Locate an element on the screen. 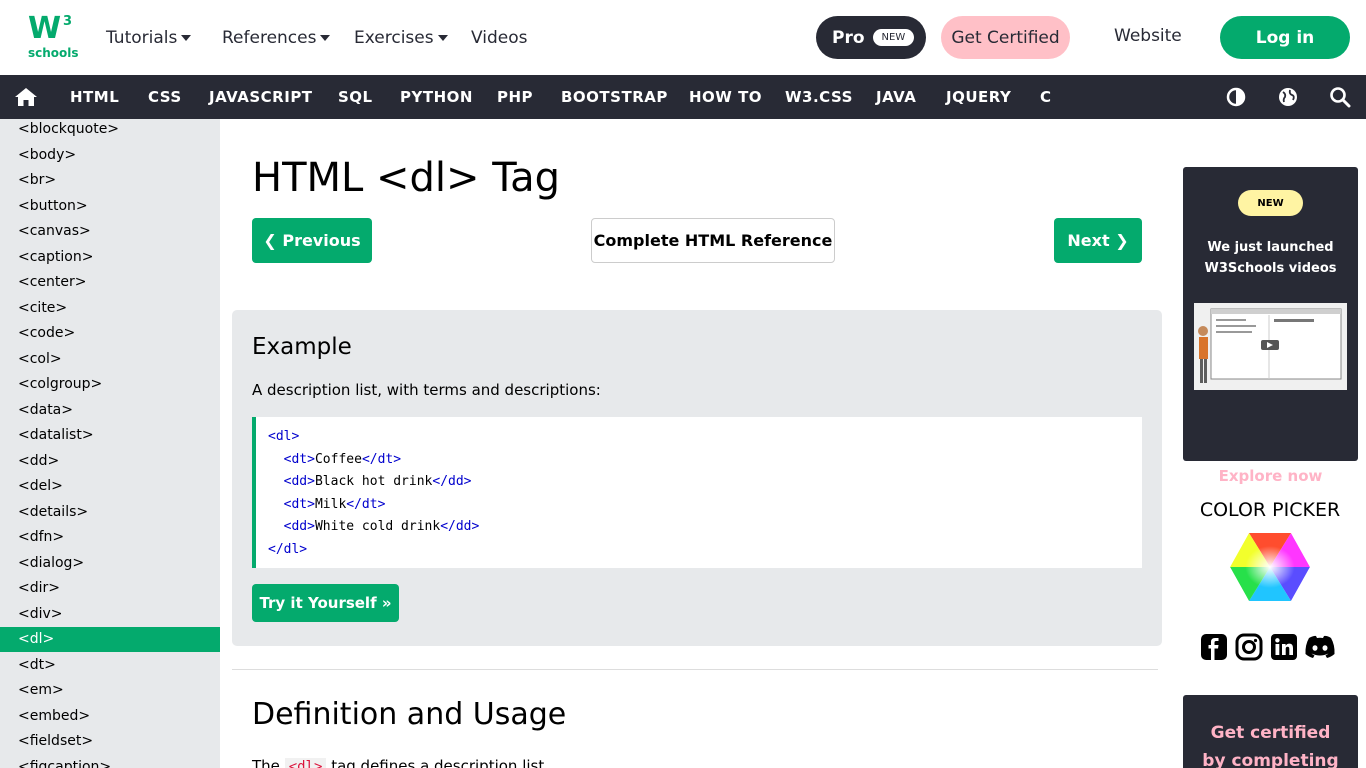 Image resolution: width=1366 pixels, height=768 pixels. page-title: HTML <dl> Tag is located at coordinates (406, 178).